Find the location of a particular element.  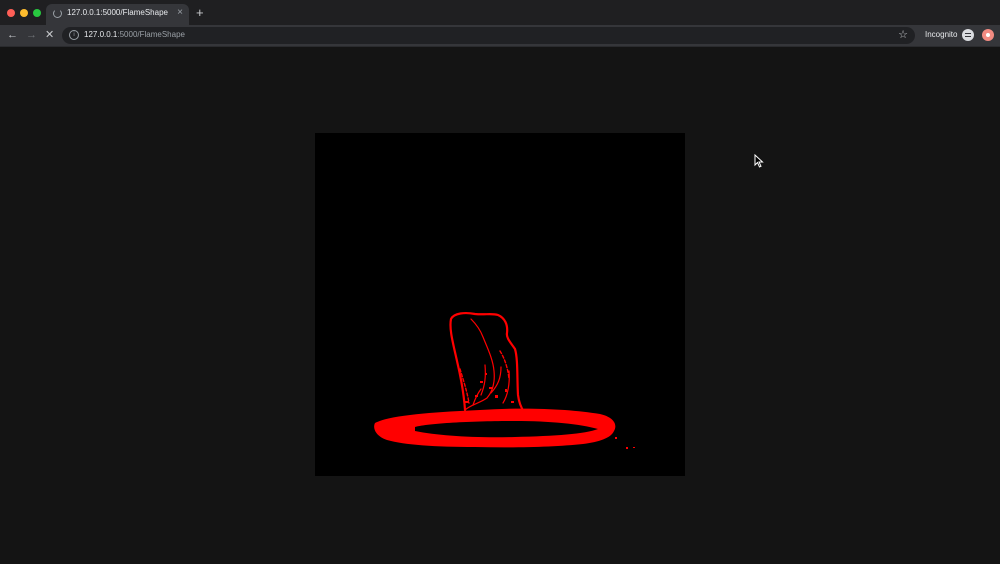

tab-title: 127.0.0.1:5000/FlameShape is located at coordinates (117, 12).